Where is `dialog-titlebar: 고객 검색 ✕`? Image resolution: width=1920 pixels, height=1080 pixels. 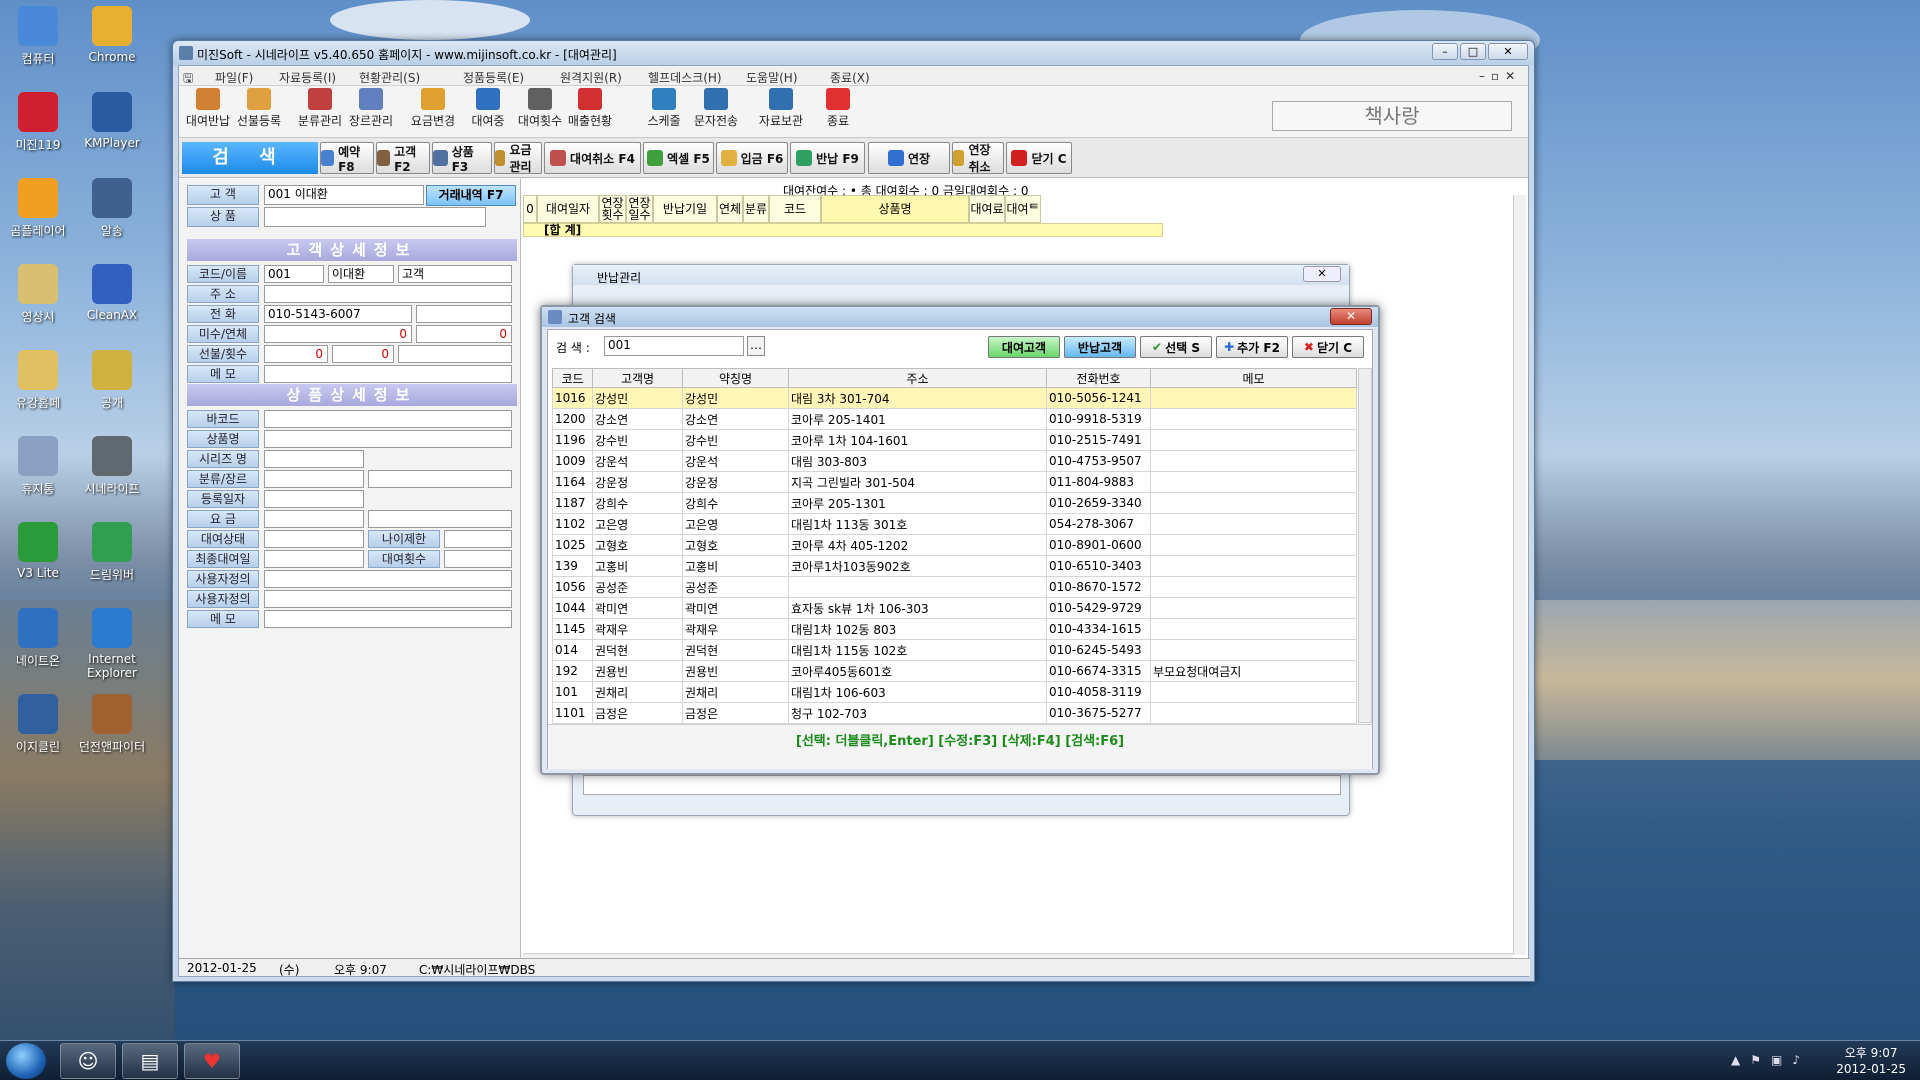 dialog-titlebar: 고객 검색 ✕ is located at coordinates (960, 317).